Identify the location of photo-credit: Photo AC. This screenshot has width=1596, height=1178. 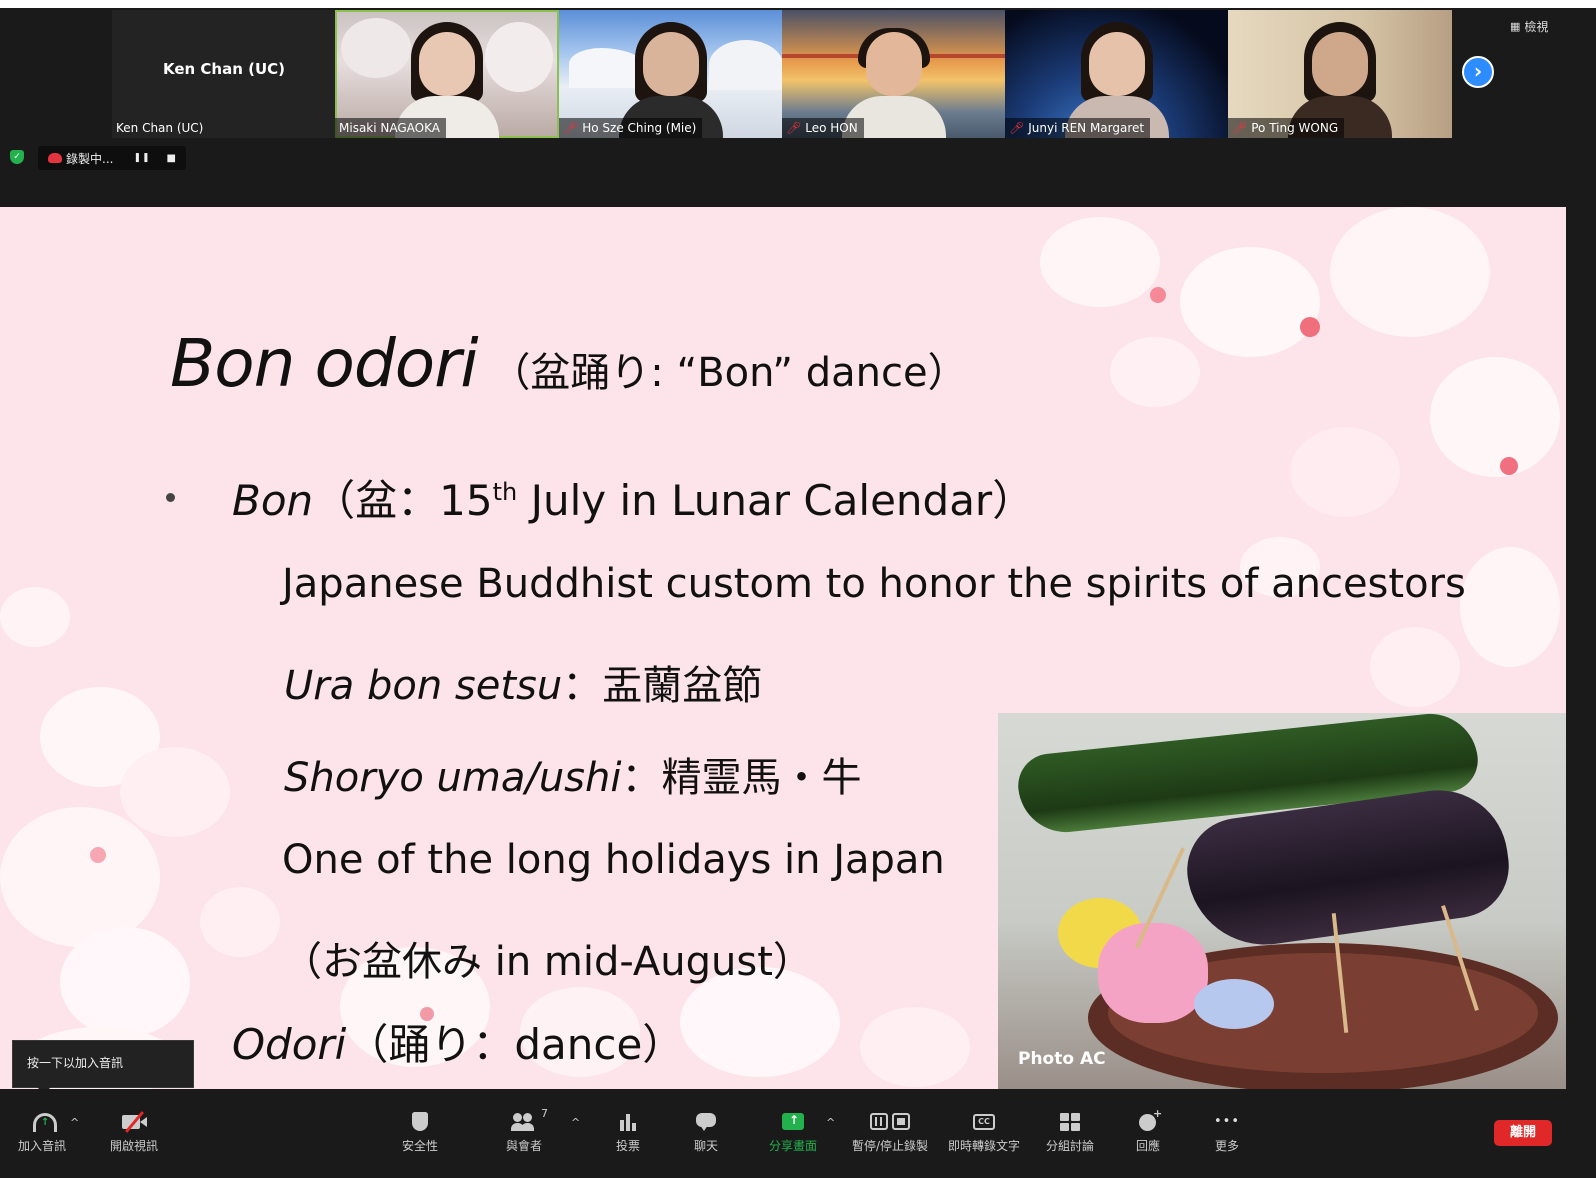
(1062, 1059).